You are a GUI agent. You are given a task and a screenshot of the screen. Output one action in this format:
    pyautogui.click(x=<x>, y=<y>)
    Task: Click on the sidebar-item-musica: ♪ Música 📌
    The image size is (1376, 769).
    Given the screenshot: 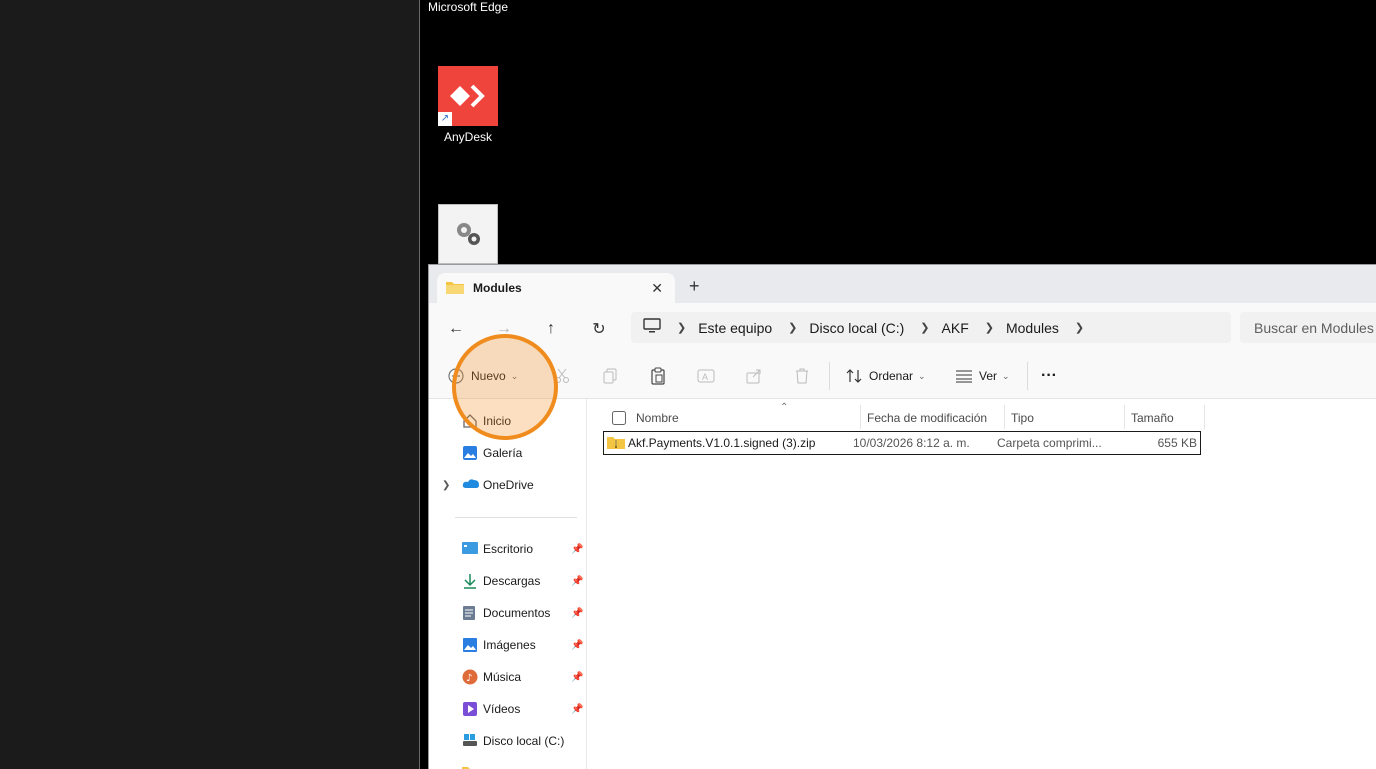 What is the action you would take?
    pyautogui.click(x=507, y=677)
    